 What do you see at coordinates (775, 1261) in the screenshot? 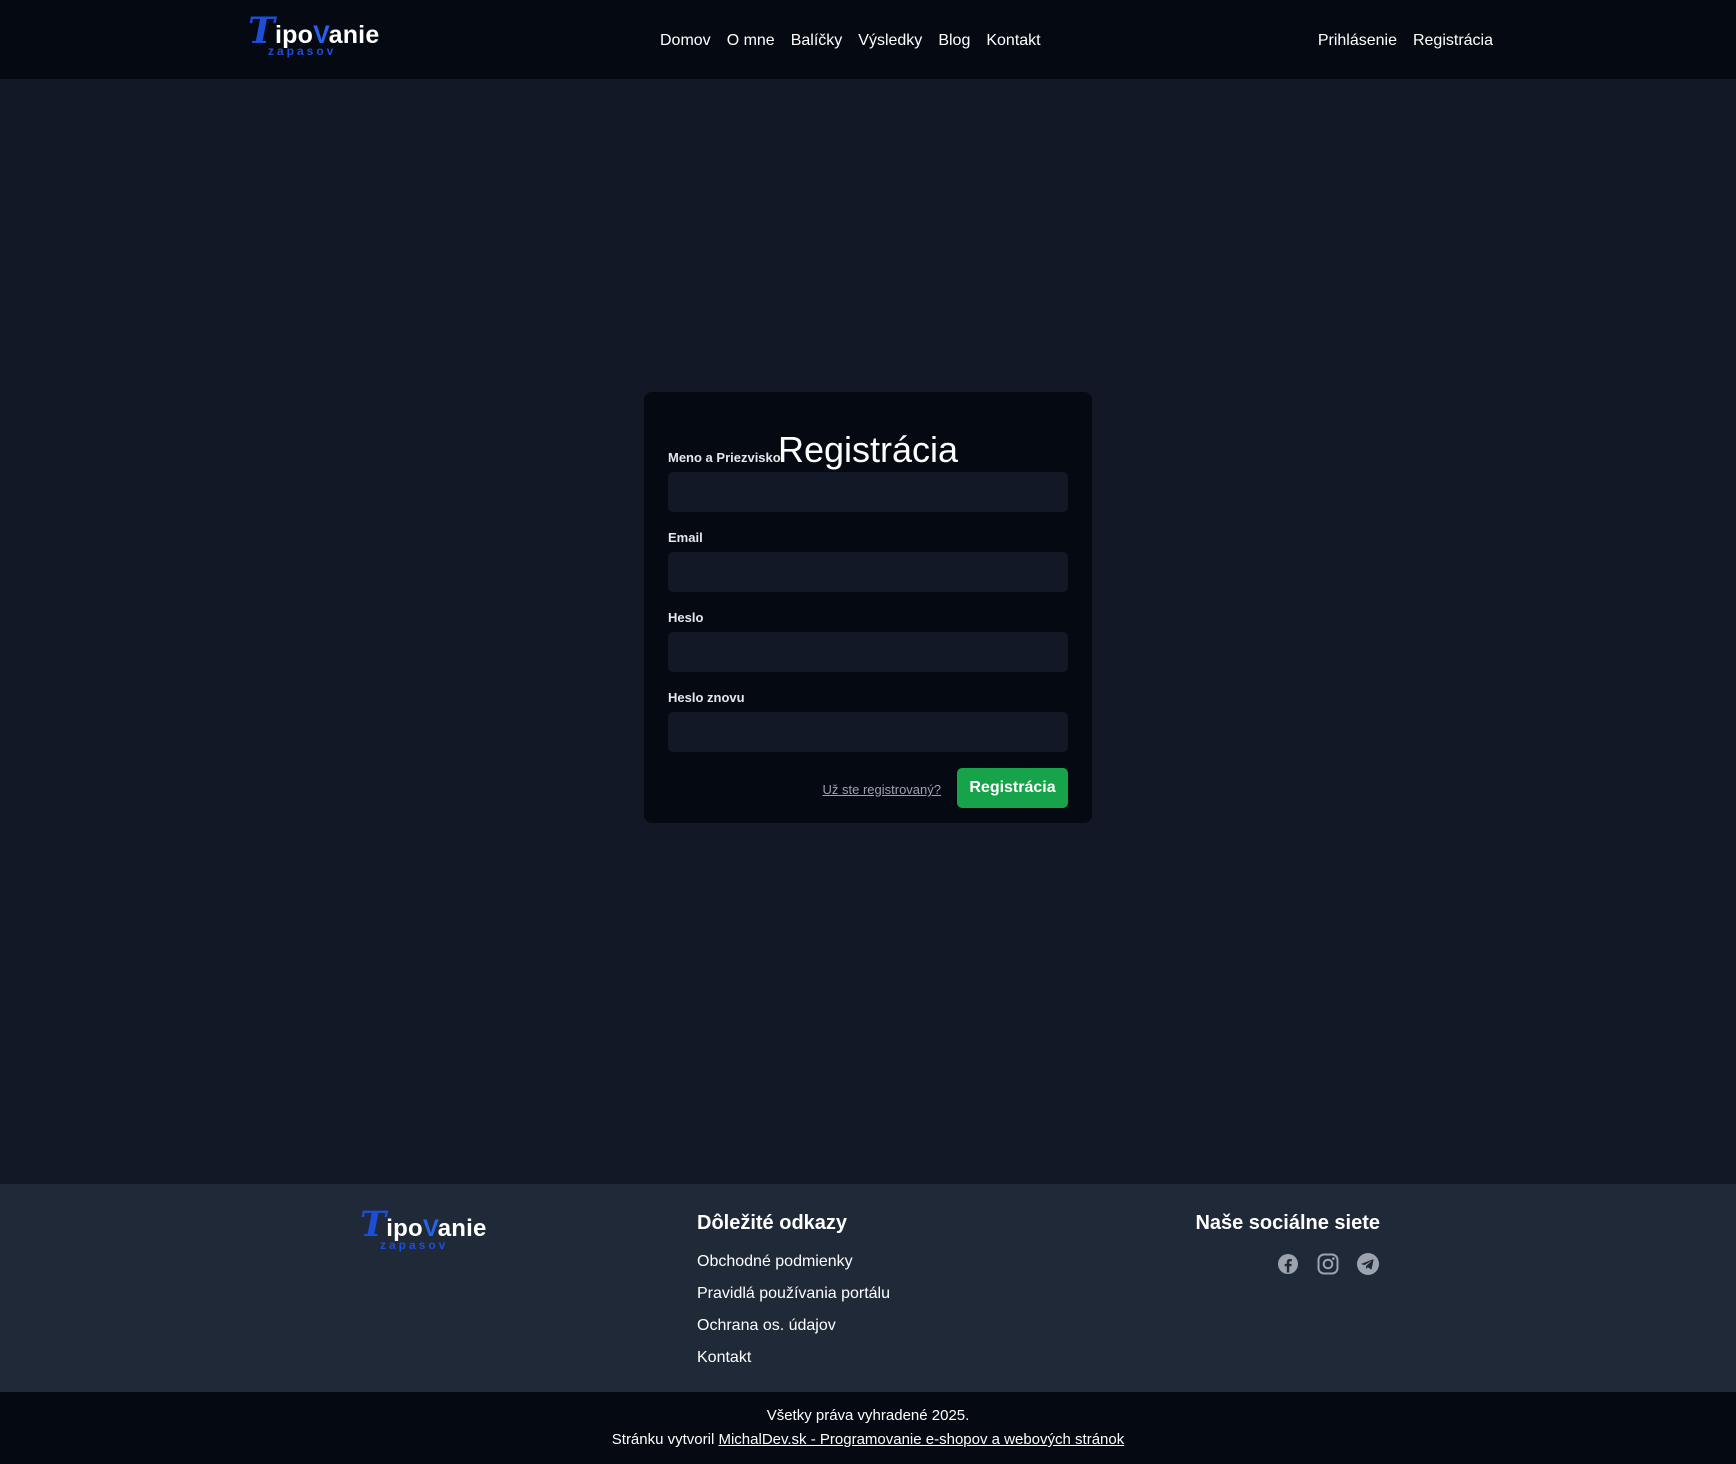
I see `footer-link-terms: Obchodné podmienky` at bounding box center [775, 1261].